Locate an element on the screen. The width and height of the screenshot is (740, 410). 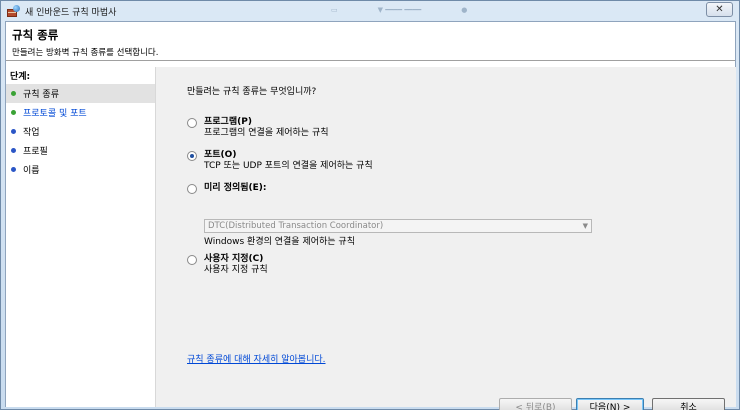
step-label: 작업 is located at coordinates (31, 133).